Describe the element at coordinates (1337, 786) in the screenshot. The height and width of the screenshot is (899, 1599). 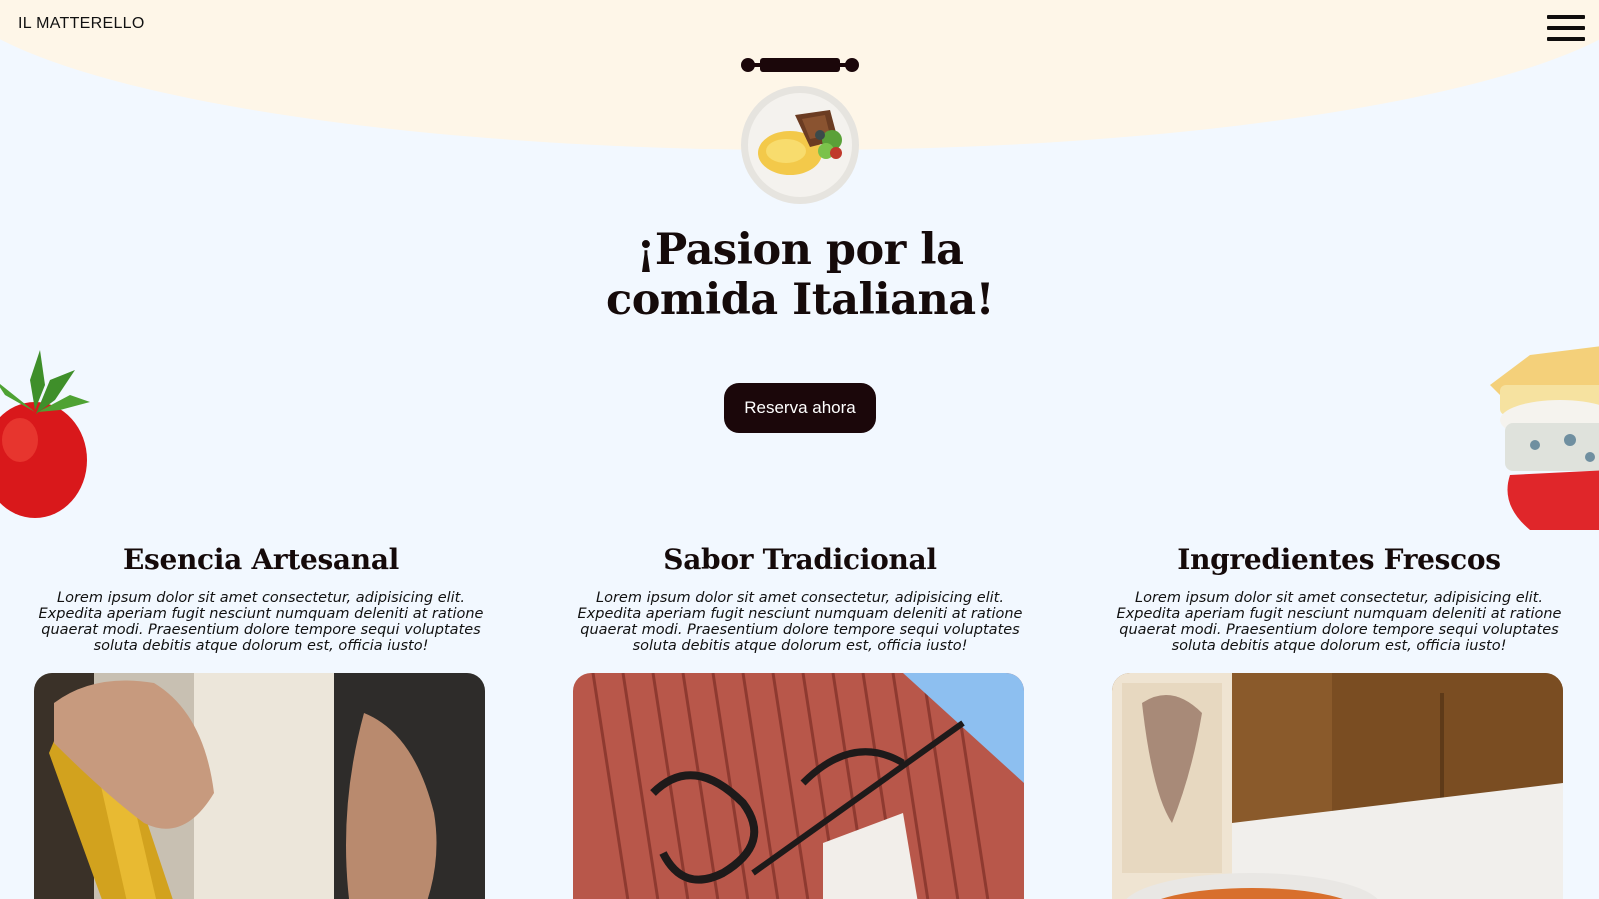
I see `feature-photo-wine-bottle` at that location.